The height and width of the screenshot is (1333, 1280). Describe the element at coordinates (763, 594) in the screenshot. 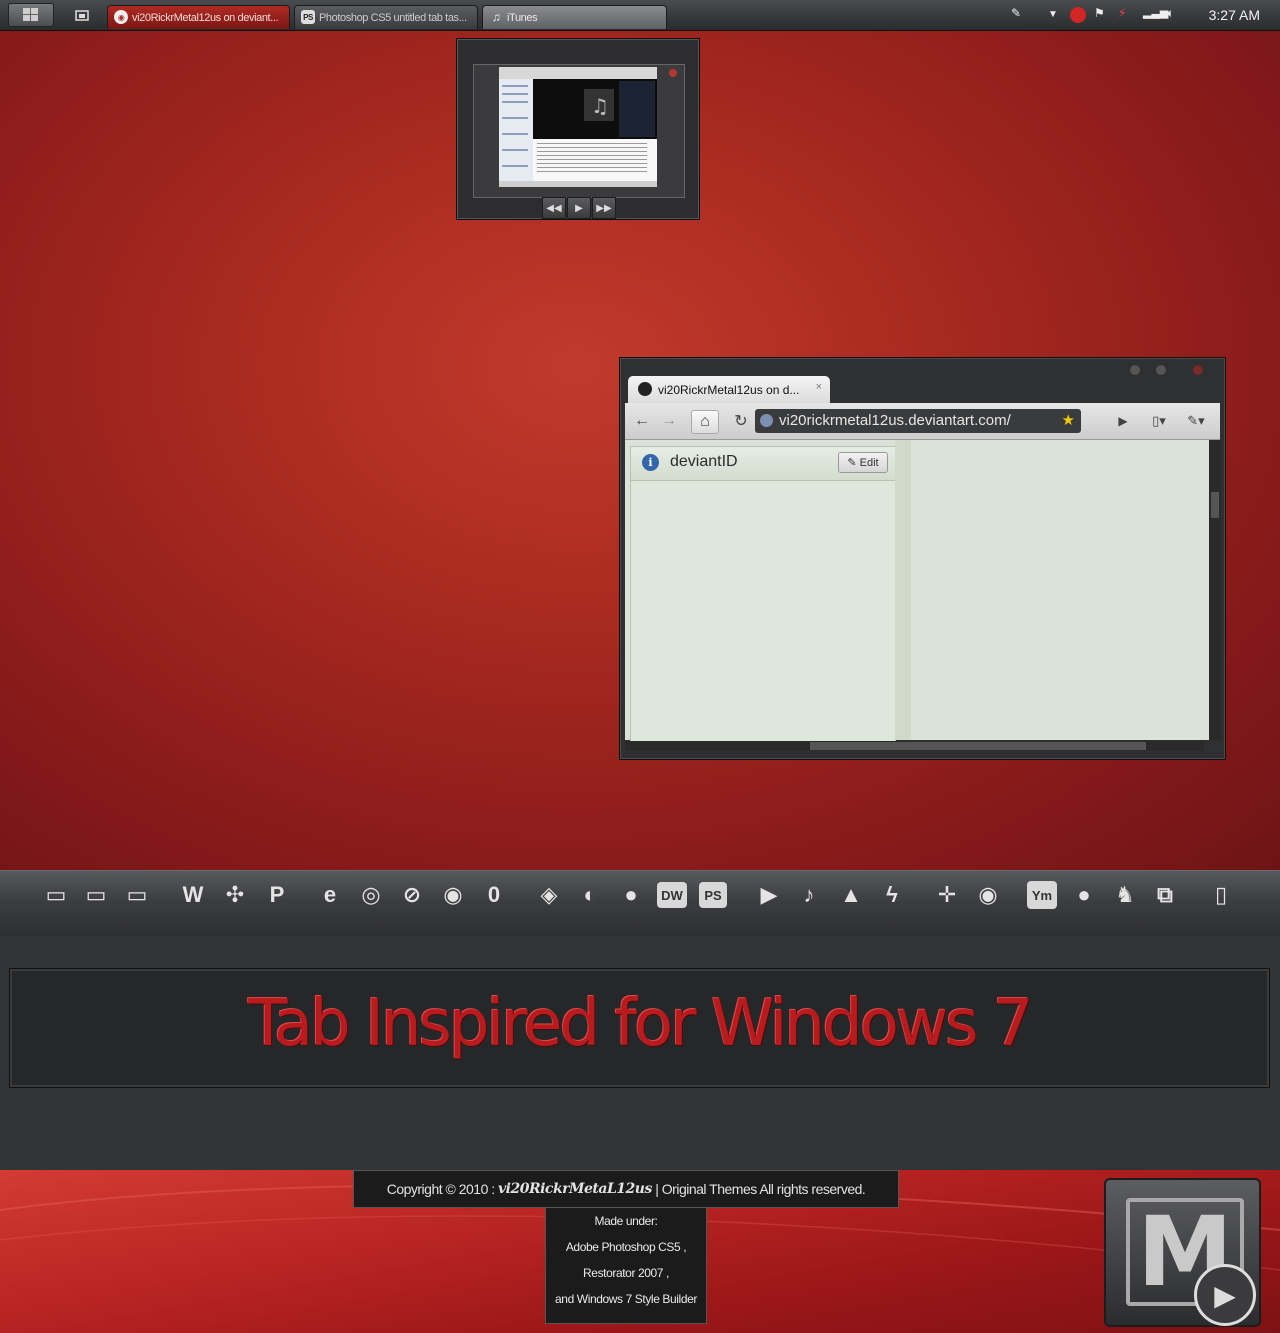

I see `deviantid-panel: i deviantID ✎ Edit` at that location.